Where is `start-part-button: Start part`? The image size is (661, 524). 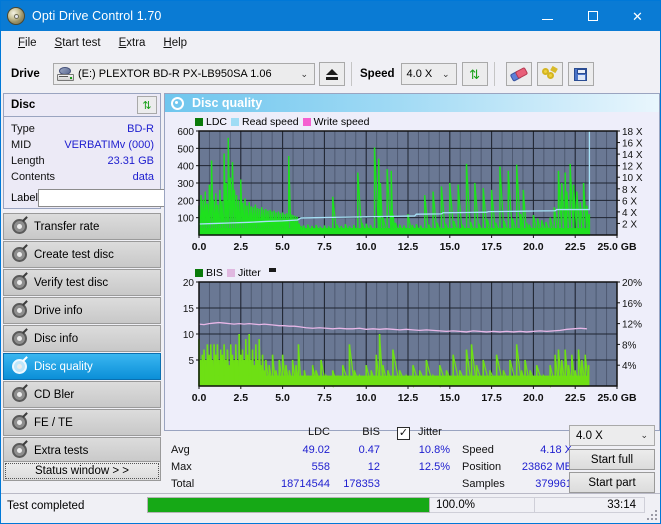 start-part-button: Start part is located at coordinates (612, 482).